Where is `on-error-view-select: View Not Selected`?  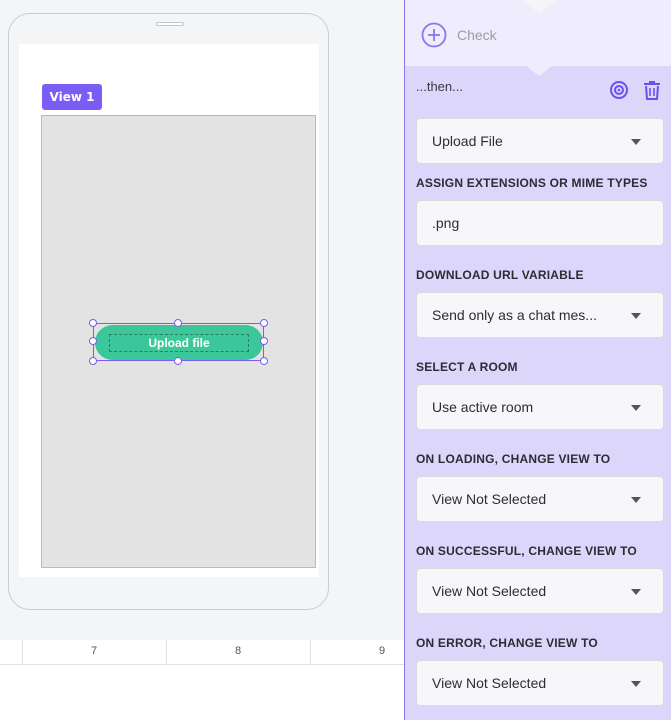
on-error-view-select: View Not Selected is located at coordinates (540, 683).